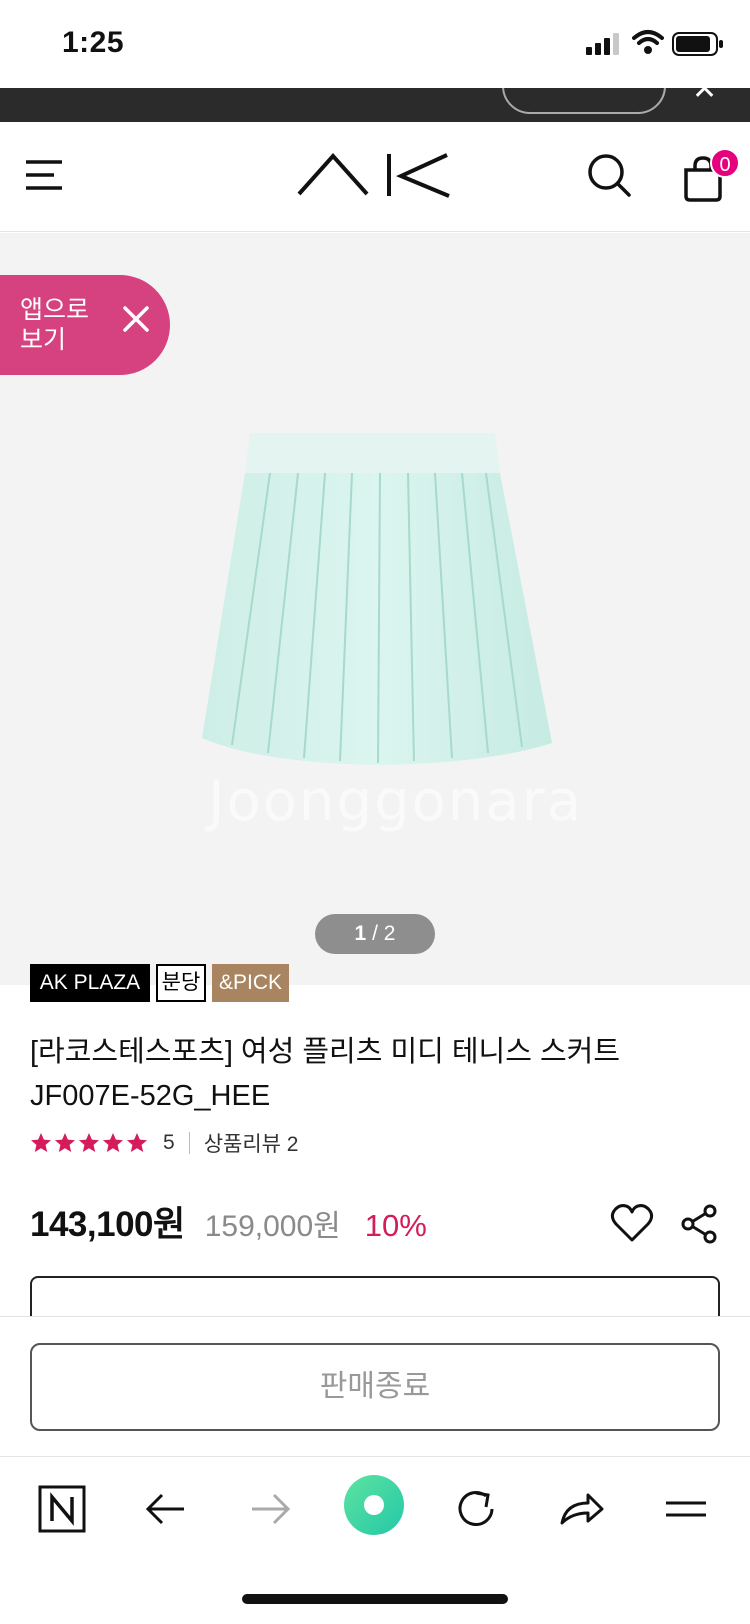  Describe the element at coordinates (609, 175) in the screenshot. I see `search-icon` at that location.